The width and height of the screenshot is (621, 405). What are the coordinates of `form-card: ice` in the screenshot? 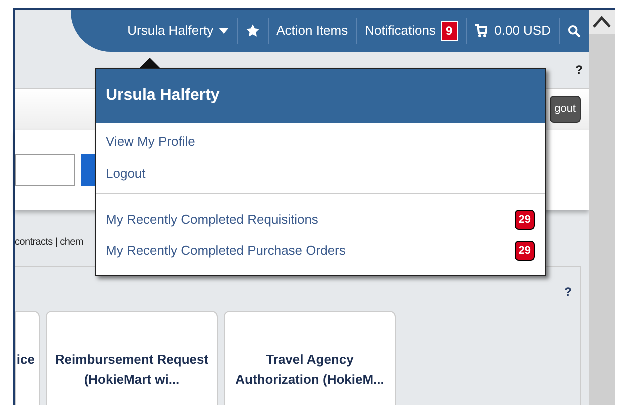 It's located at (27, 358).